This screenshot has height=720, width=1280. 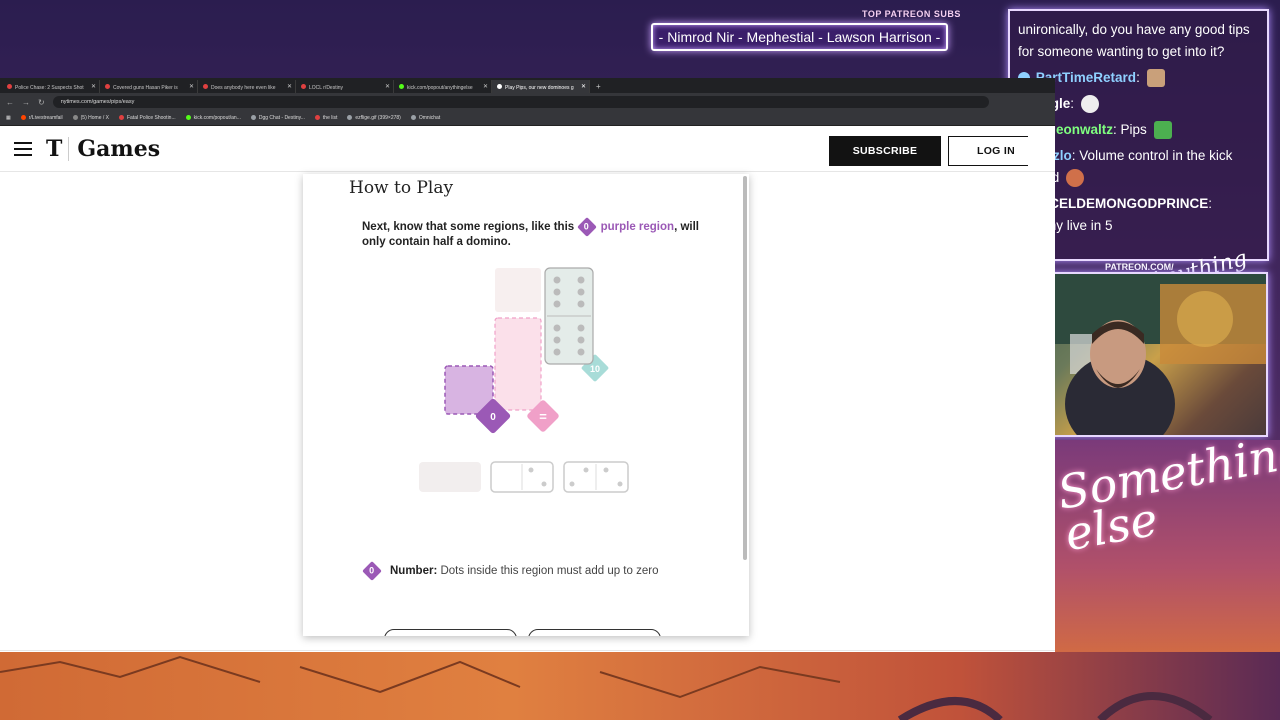 What do you see at coordinates (10, 102) in the screenshot?
I see `back-icon: ←` at bounding box center [10, 102].